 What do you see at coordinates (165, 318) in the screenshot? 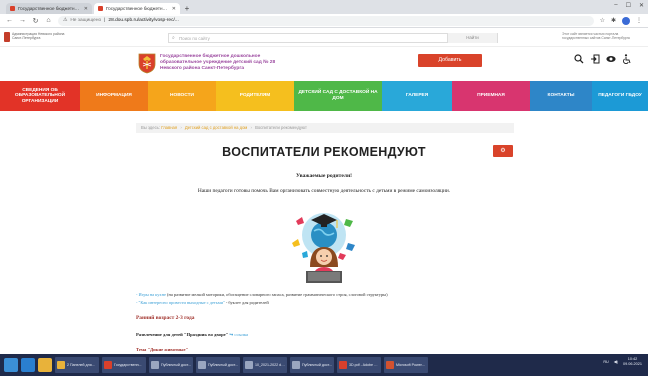
I see `age-group-heading: Ранний возраст 2-3 года` at bounding box center [165, 318].